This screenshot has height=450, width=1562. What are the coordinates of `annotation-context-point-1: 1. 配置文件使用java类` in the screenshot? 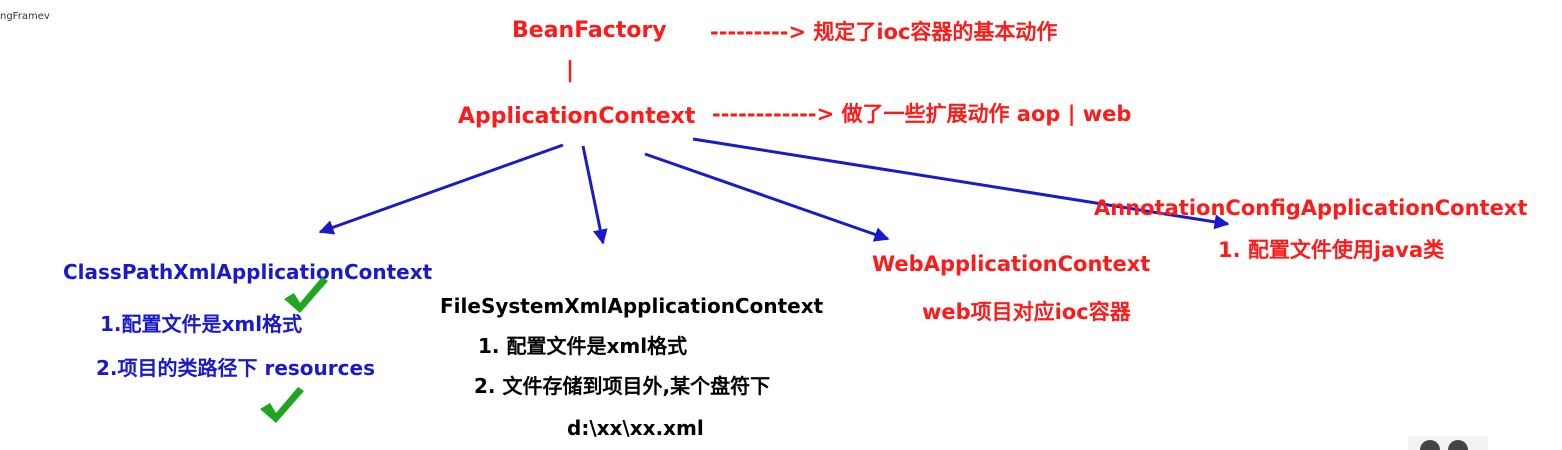 It's located at (1331, 250).